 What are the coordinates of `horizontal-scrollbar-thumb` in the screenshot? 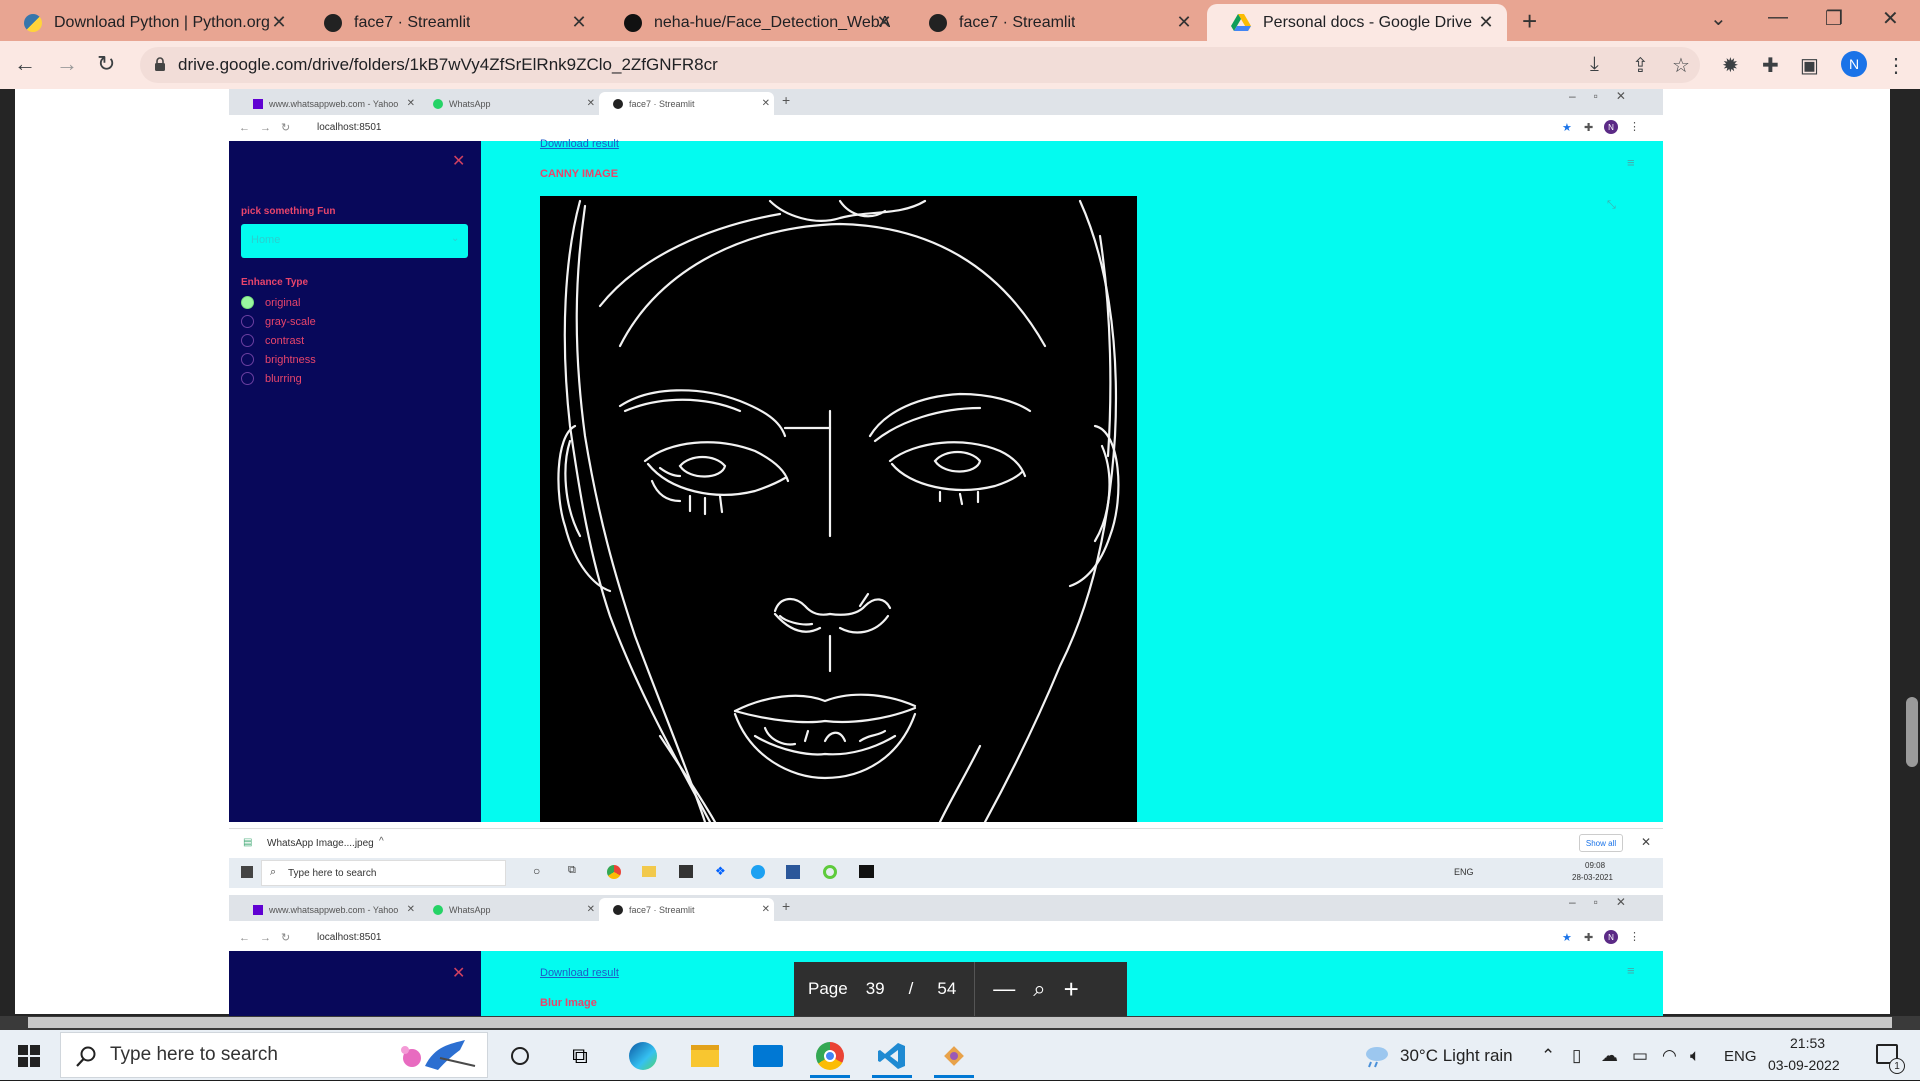 It's located at (960, 1022).